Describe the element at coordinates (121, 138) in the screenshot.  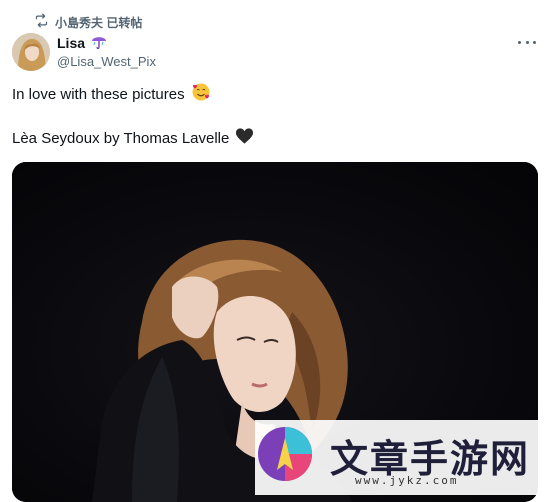
I see `tweet-line-2: Lèa Seydoux by Thomas Lavelle` at that location.